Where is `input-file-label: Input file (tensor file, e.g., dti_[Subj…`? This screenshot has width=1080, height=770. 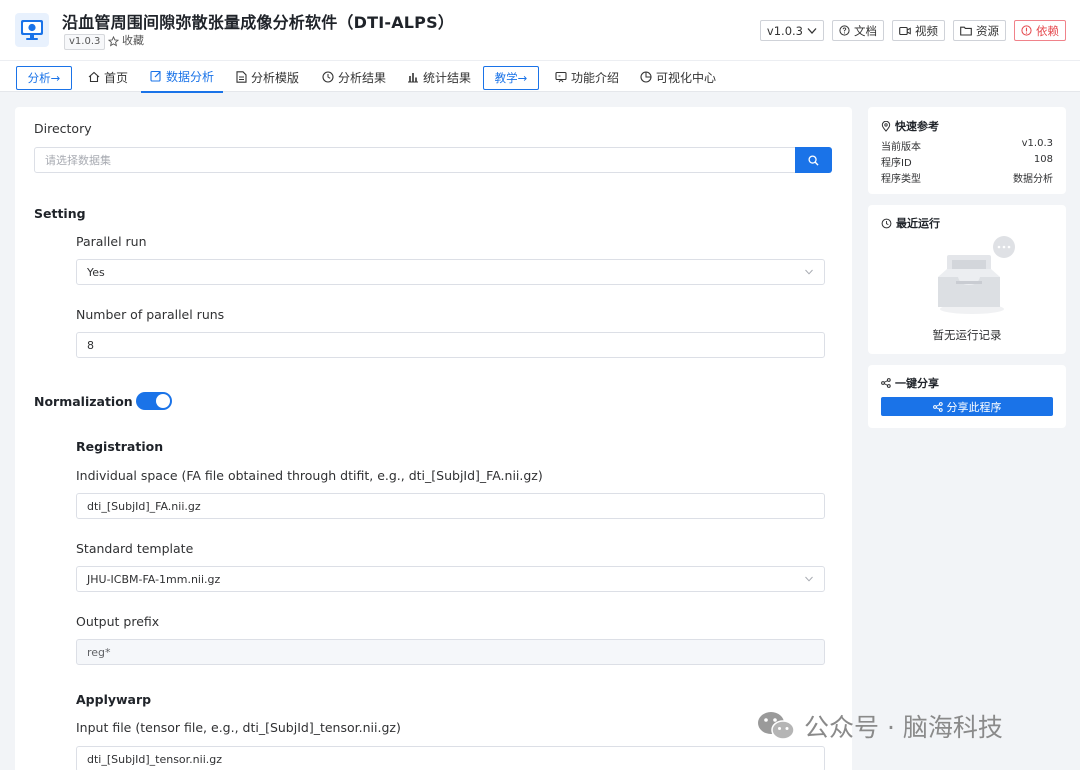
input-file-label: Input file (tensor file, e.g., dti_[Subj… is located at coordinates (238, 727).